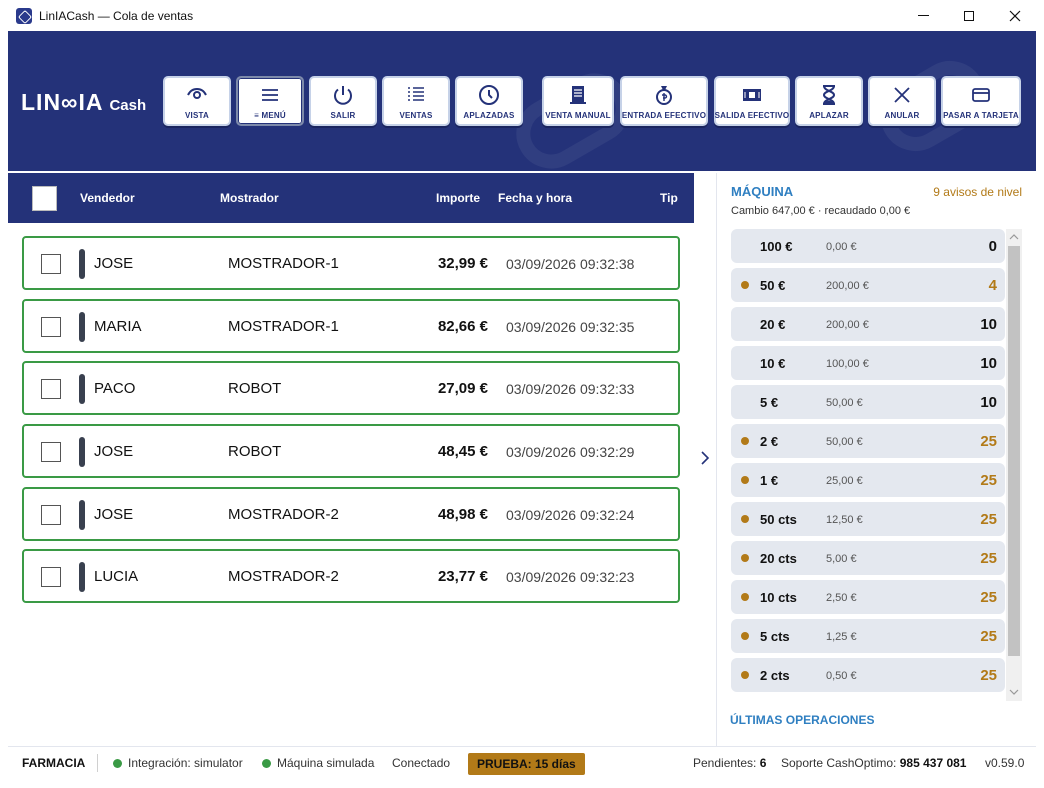  Describe the element at coordinates (570, 515) in the screenshot. I see `row-date: 03/09/2026 09:32:24` at that location.